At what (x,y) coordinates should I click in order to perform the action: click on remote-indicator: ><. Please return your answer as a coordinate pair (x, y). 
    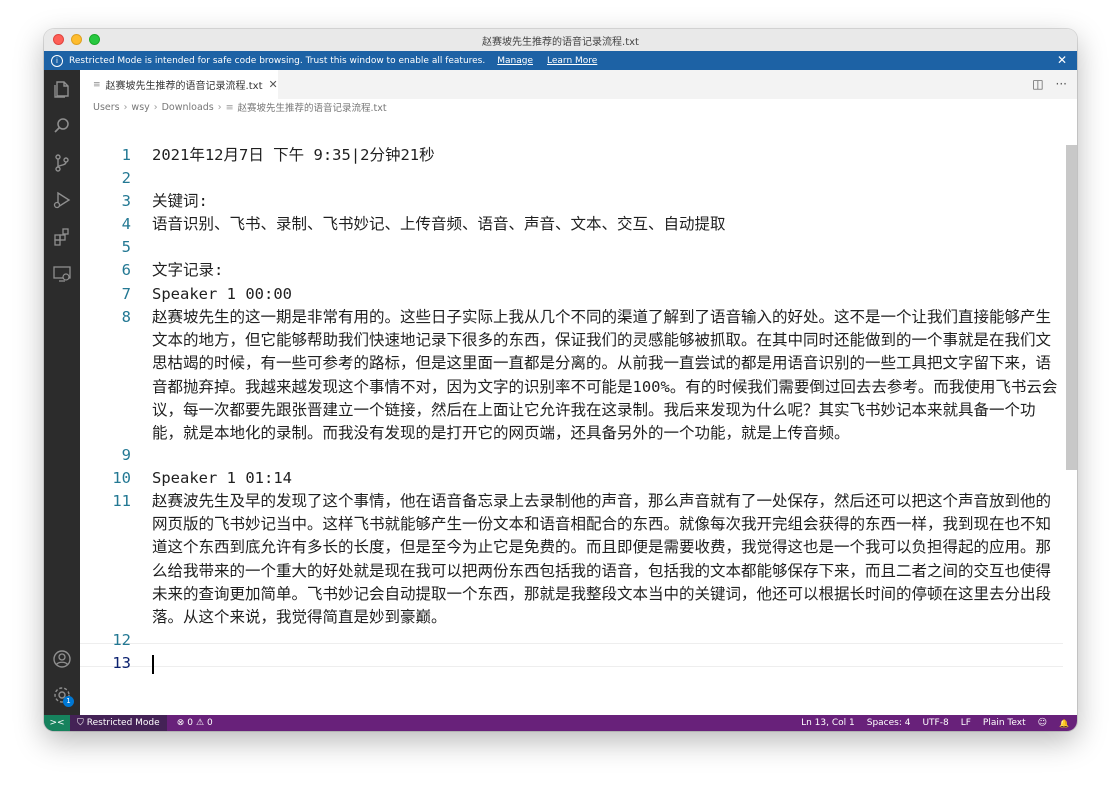
    Looking at the image, I should click on (57, 723).